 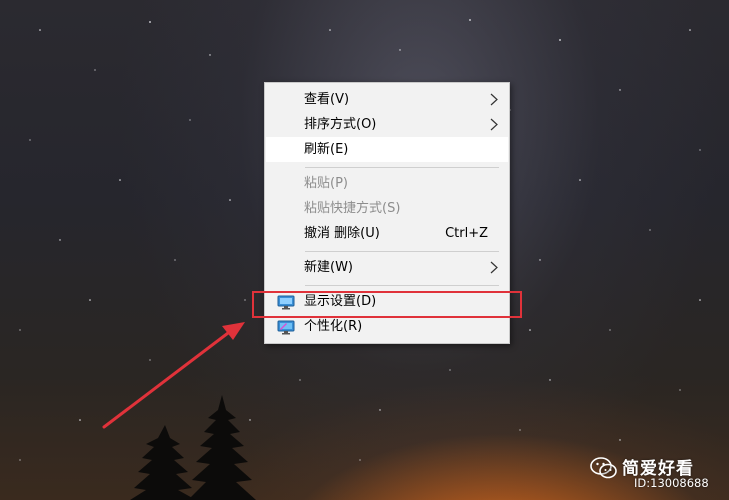 What do you see at coordinates (387, 149) in the screenshot?
I see `menu-item-refresh: 刷新(E)` at bounding box center [387, 149].